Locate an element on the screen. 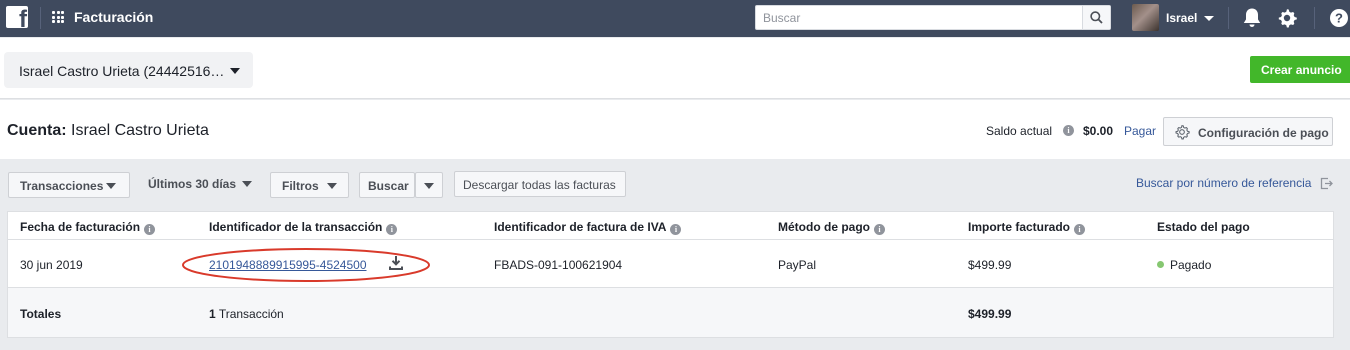 The image size is (1350, 350). column-header-date: Fecha de facturación i is located at coordinates (88, 227).